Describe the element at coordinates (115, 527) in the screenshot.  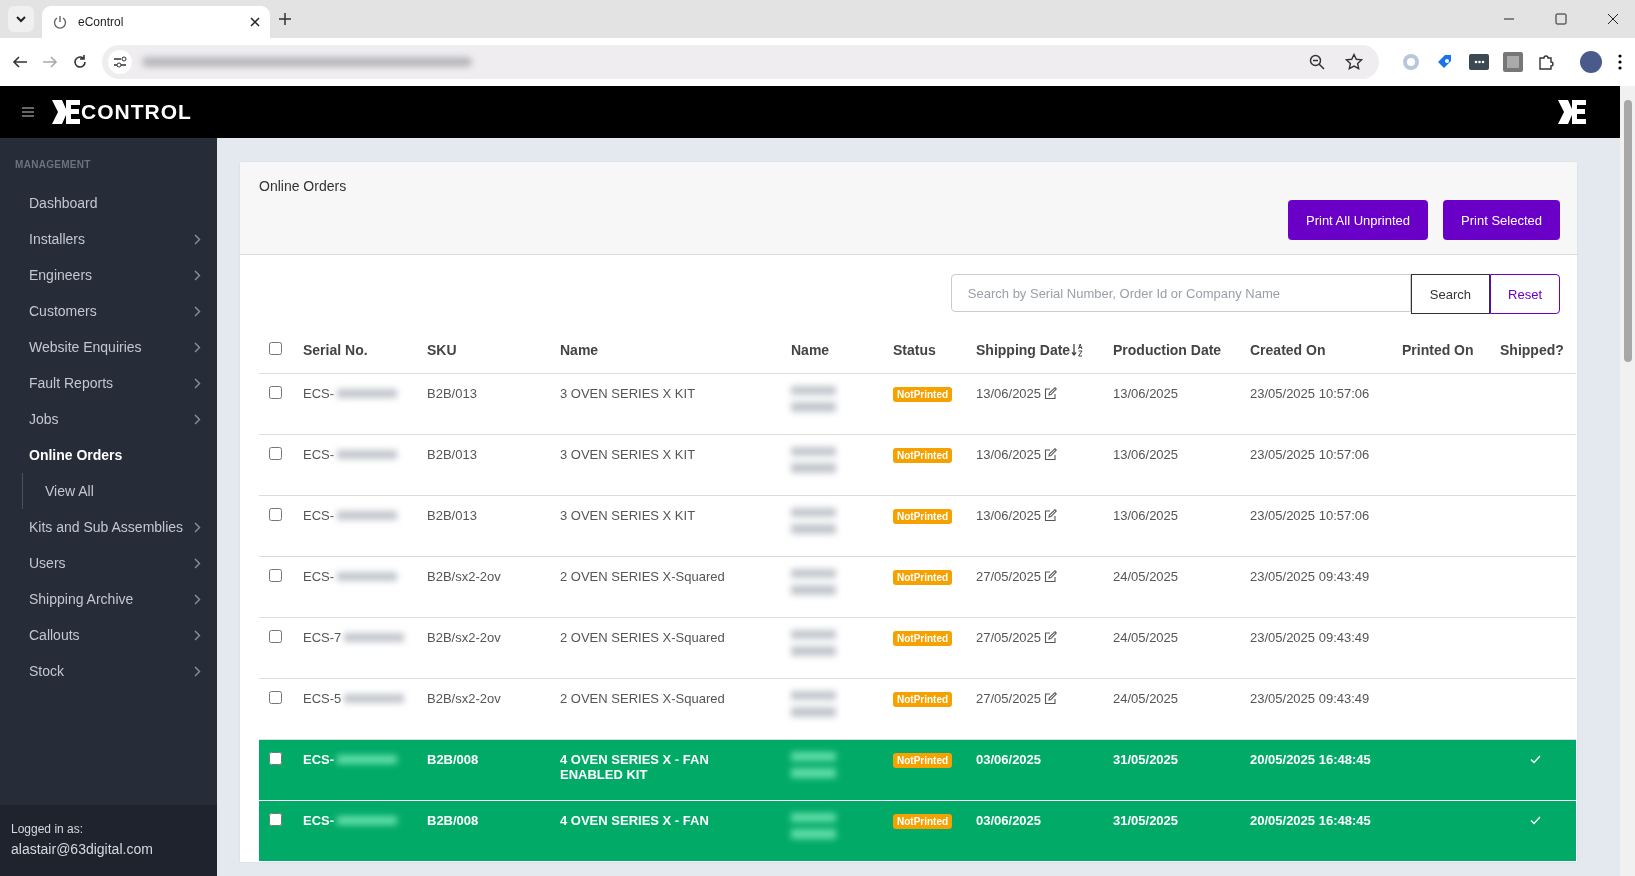
I see `sidebar-item: Kits and Sub Assemblies` at that location.